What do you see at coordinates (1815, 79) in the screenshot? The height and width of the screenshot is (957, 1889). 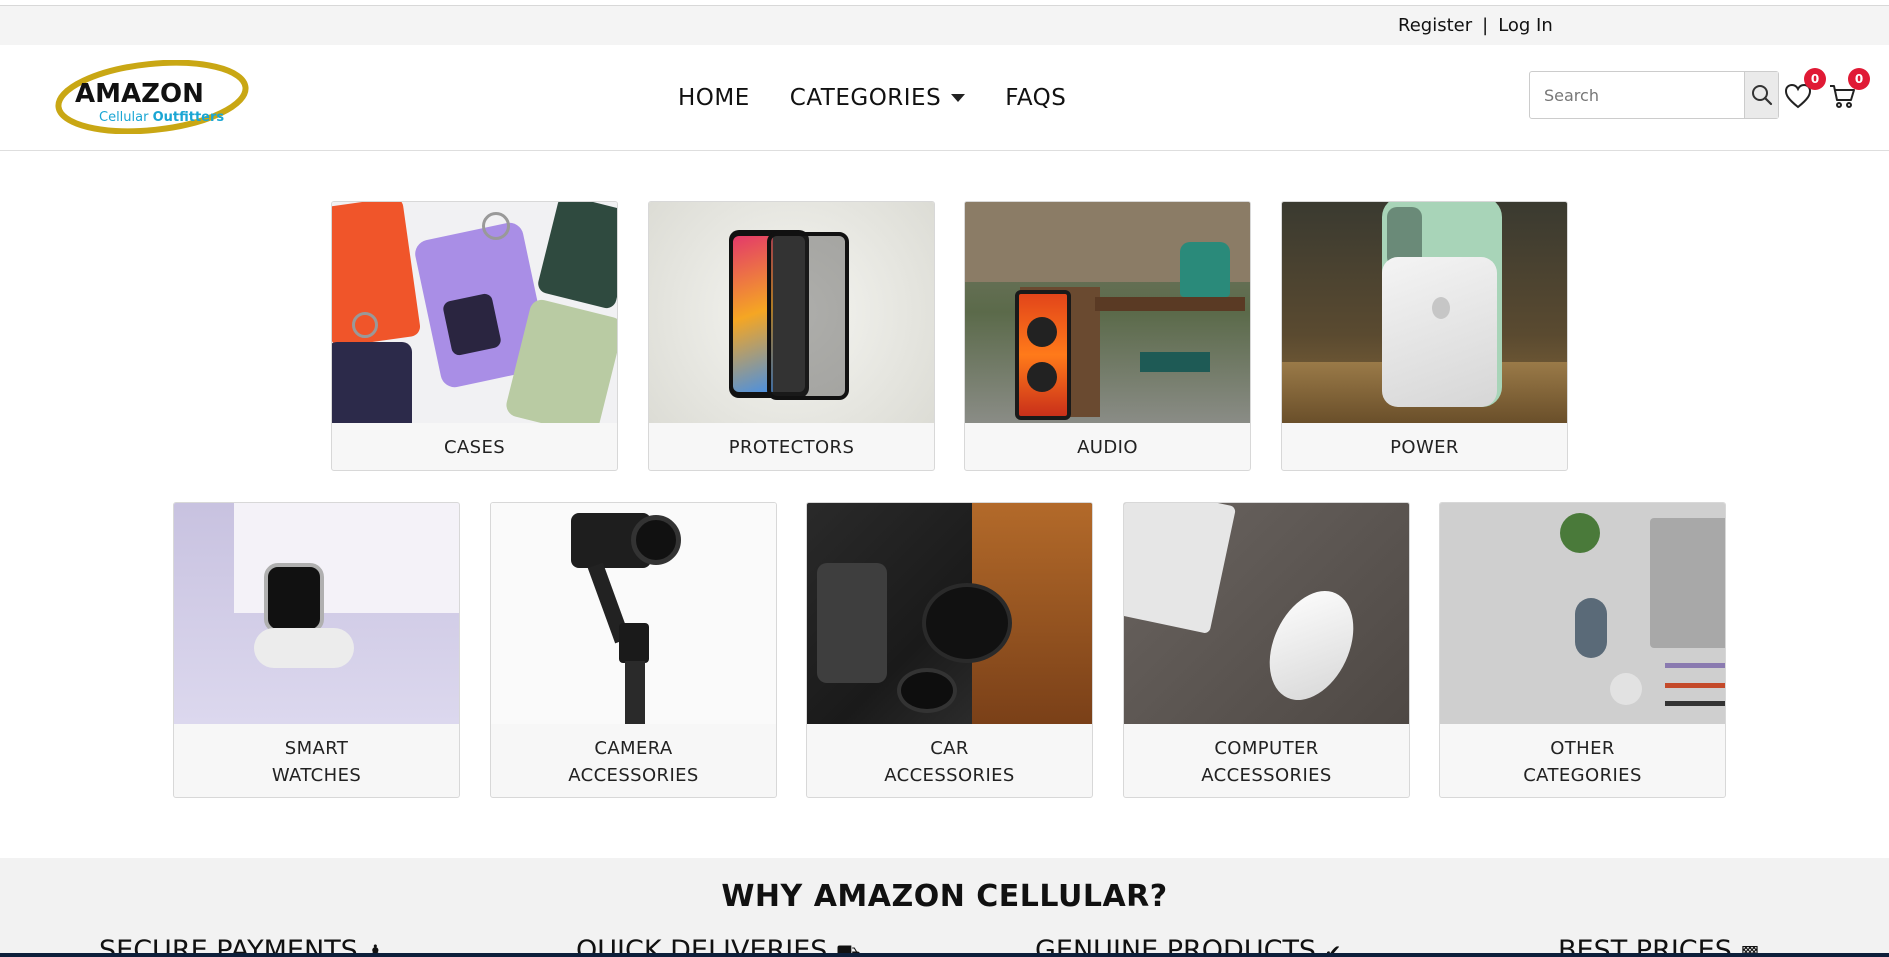 I see `wishlist-count-badge: 0` at bounding box center [1815, 79].